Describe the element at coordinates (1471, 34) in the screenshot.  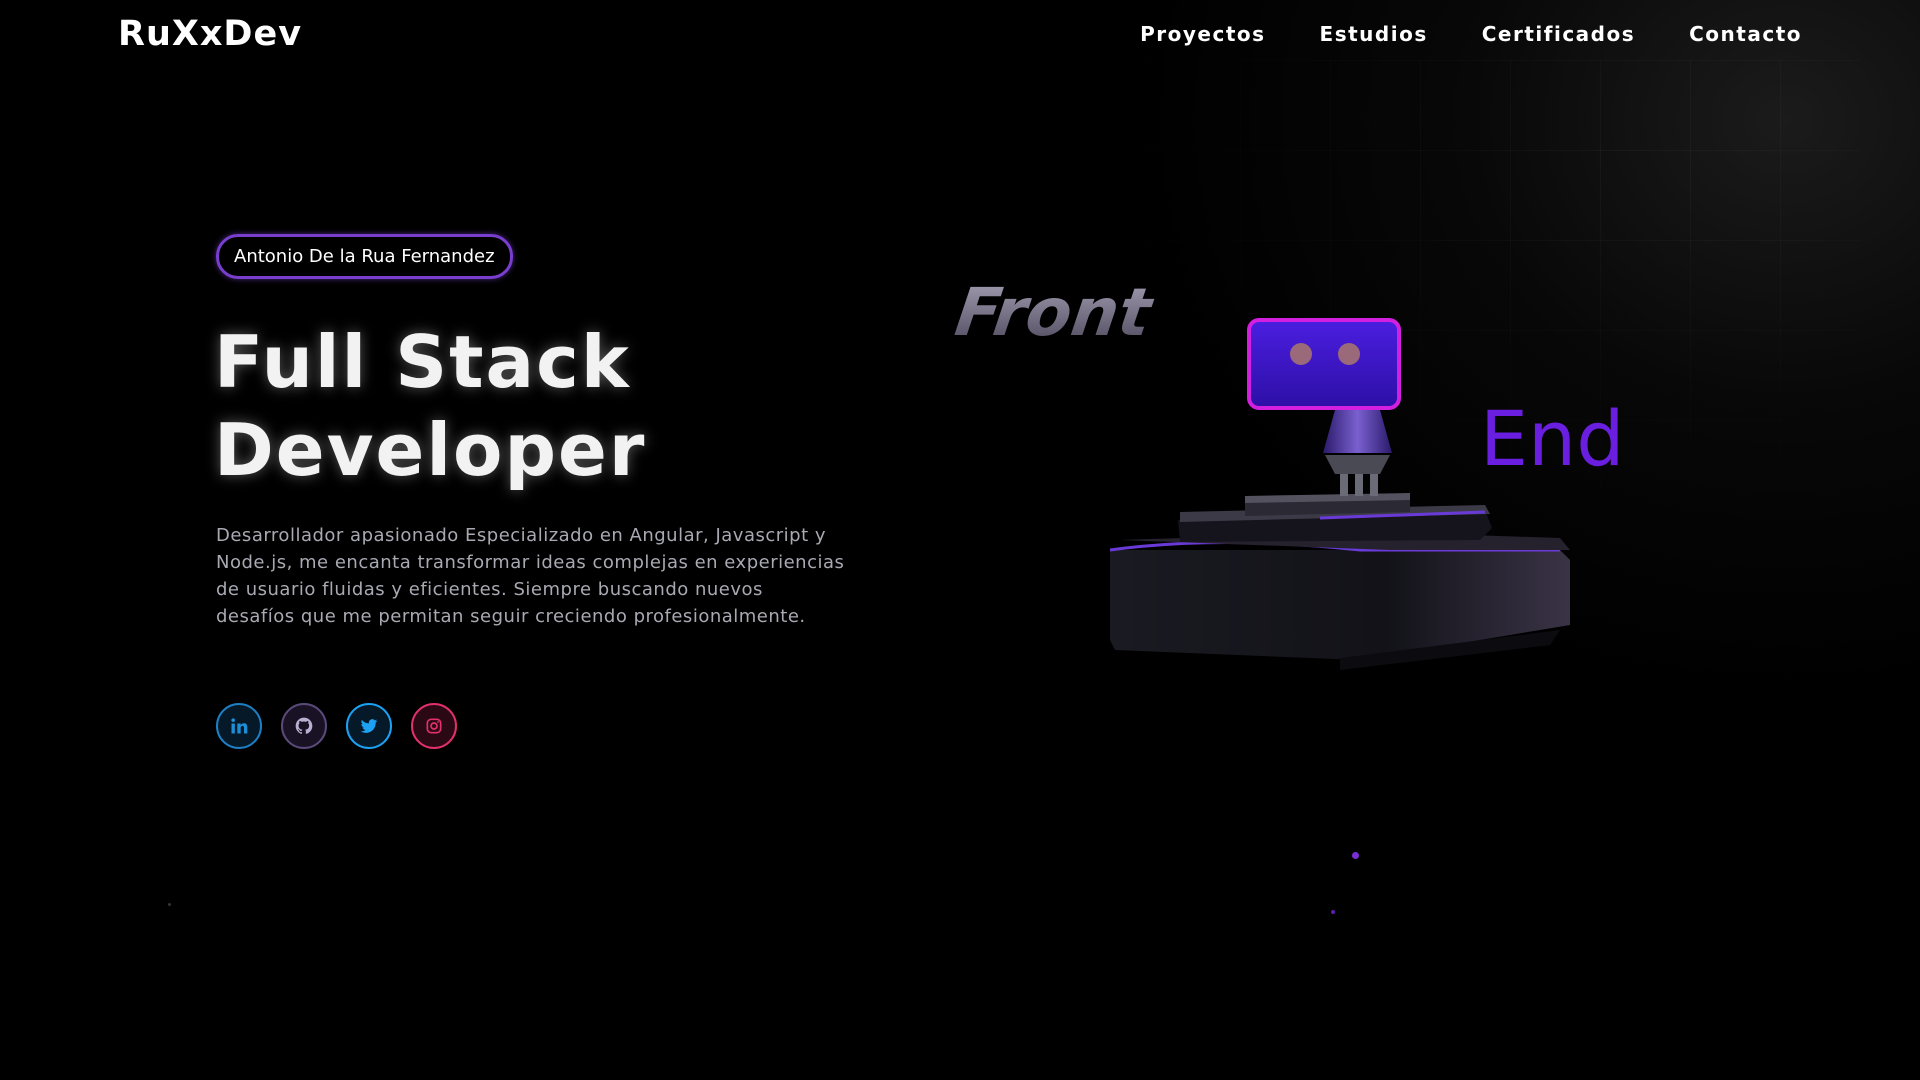
I see `main-nav: Proyectos Estudios Certificados Contacto` at that location.